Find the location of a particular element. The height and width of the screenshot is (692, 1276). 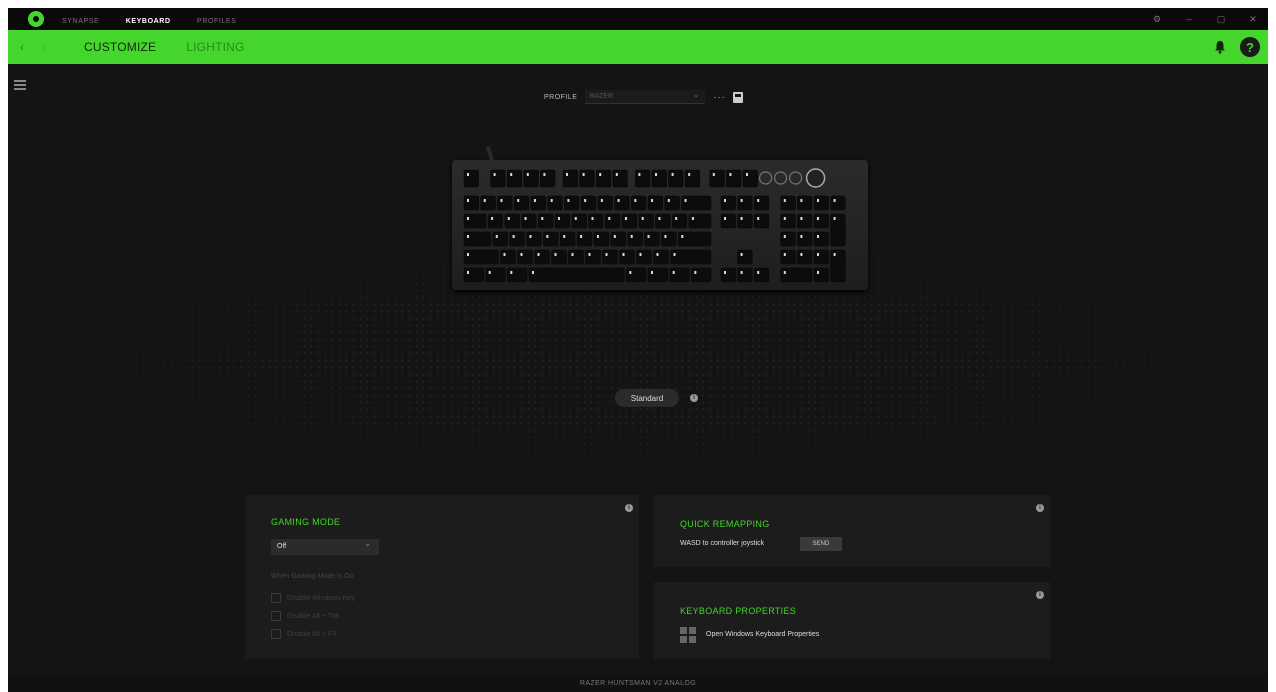

disable-alt-tab-checkbox: Disable Alt + Tab is located at coordinates (305, 616).